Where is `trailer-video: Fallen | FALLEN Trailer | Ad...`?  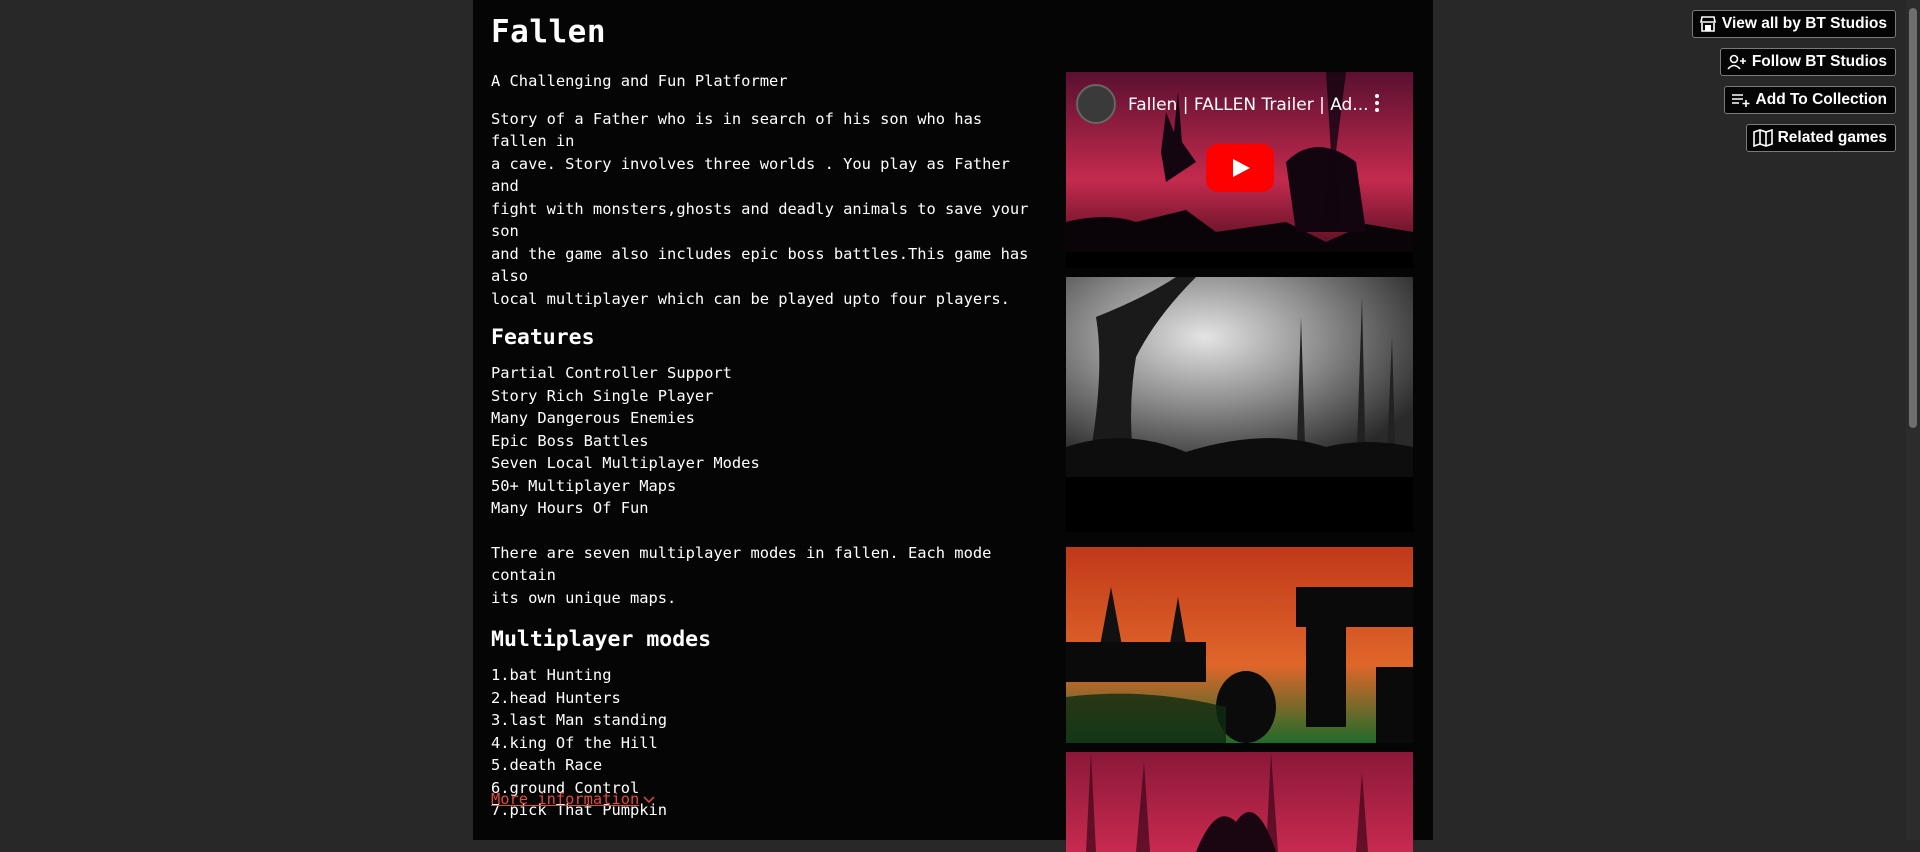
trailer-video: Fallen | FALLEN Trailer | Ad... is located at coordinates (1239, 170).